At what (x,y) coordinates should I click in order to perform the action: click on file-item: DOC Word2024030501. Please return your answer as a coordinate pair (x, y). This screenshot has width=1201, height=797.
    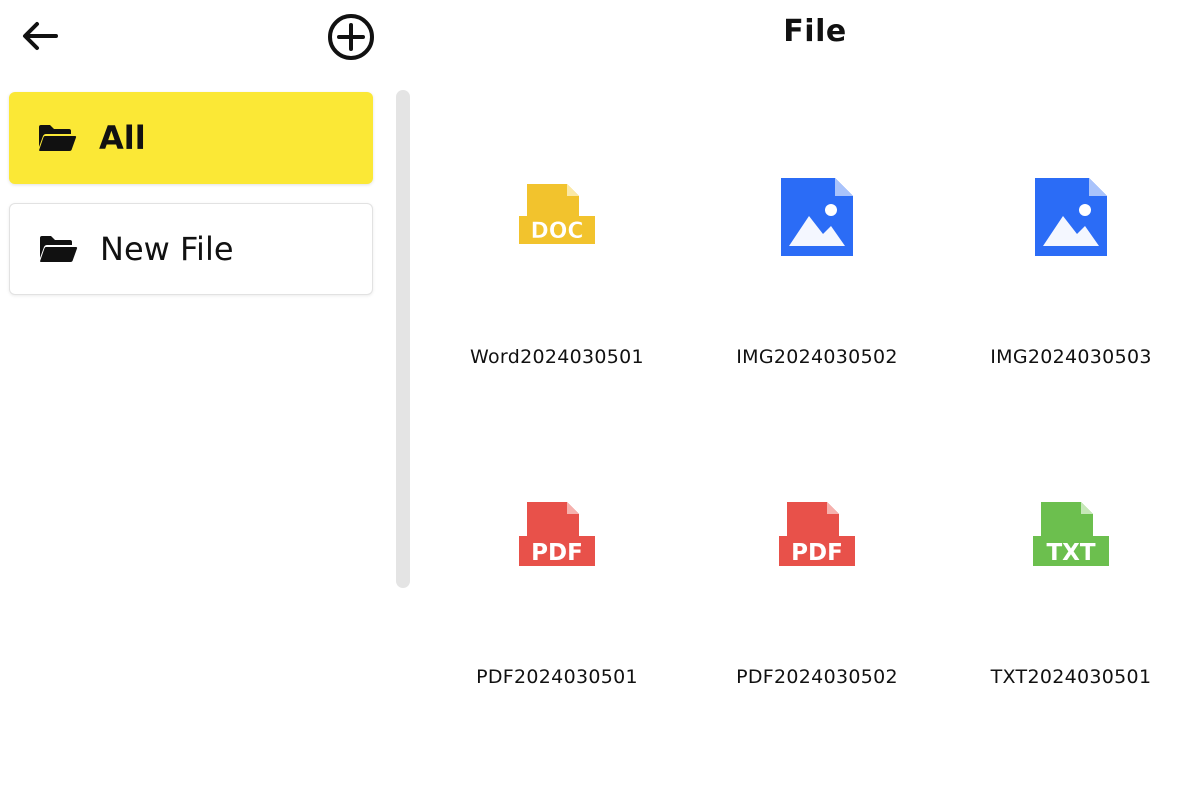
    Looking at the image, I should click on (557, 283).